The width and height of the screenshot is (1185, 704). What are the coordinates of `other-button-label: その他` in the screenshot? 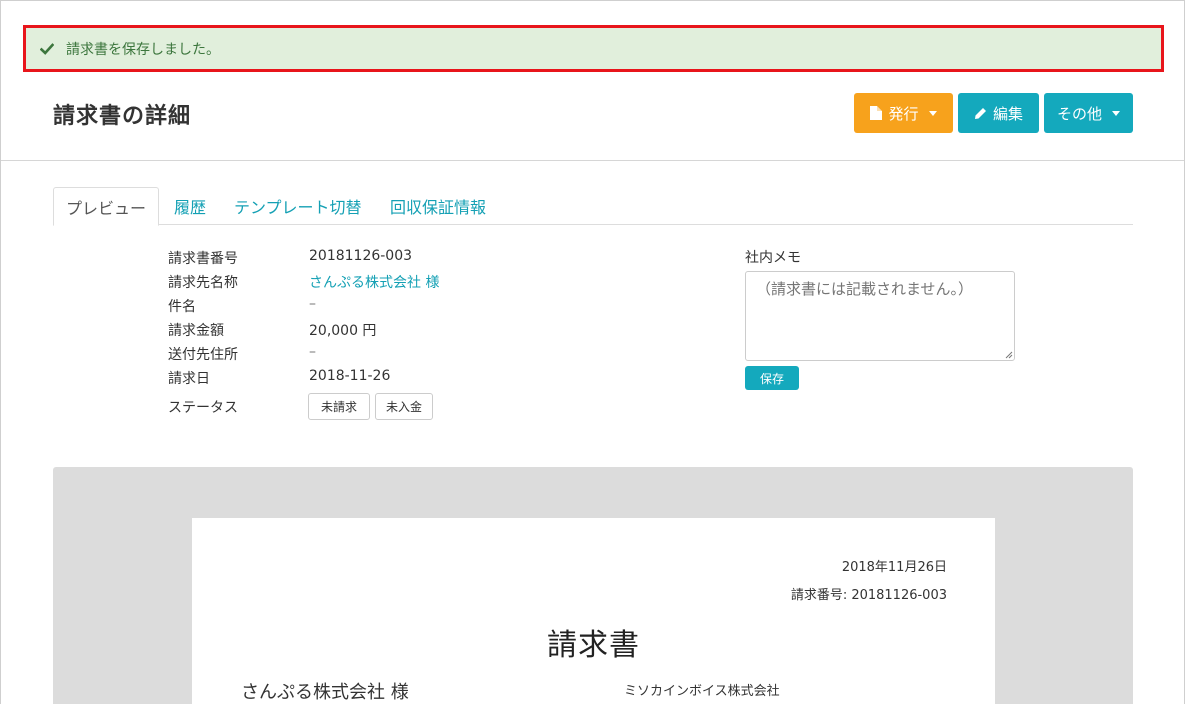 It's located at (1079, 113).